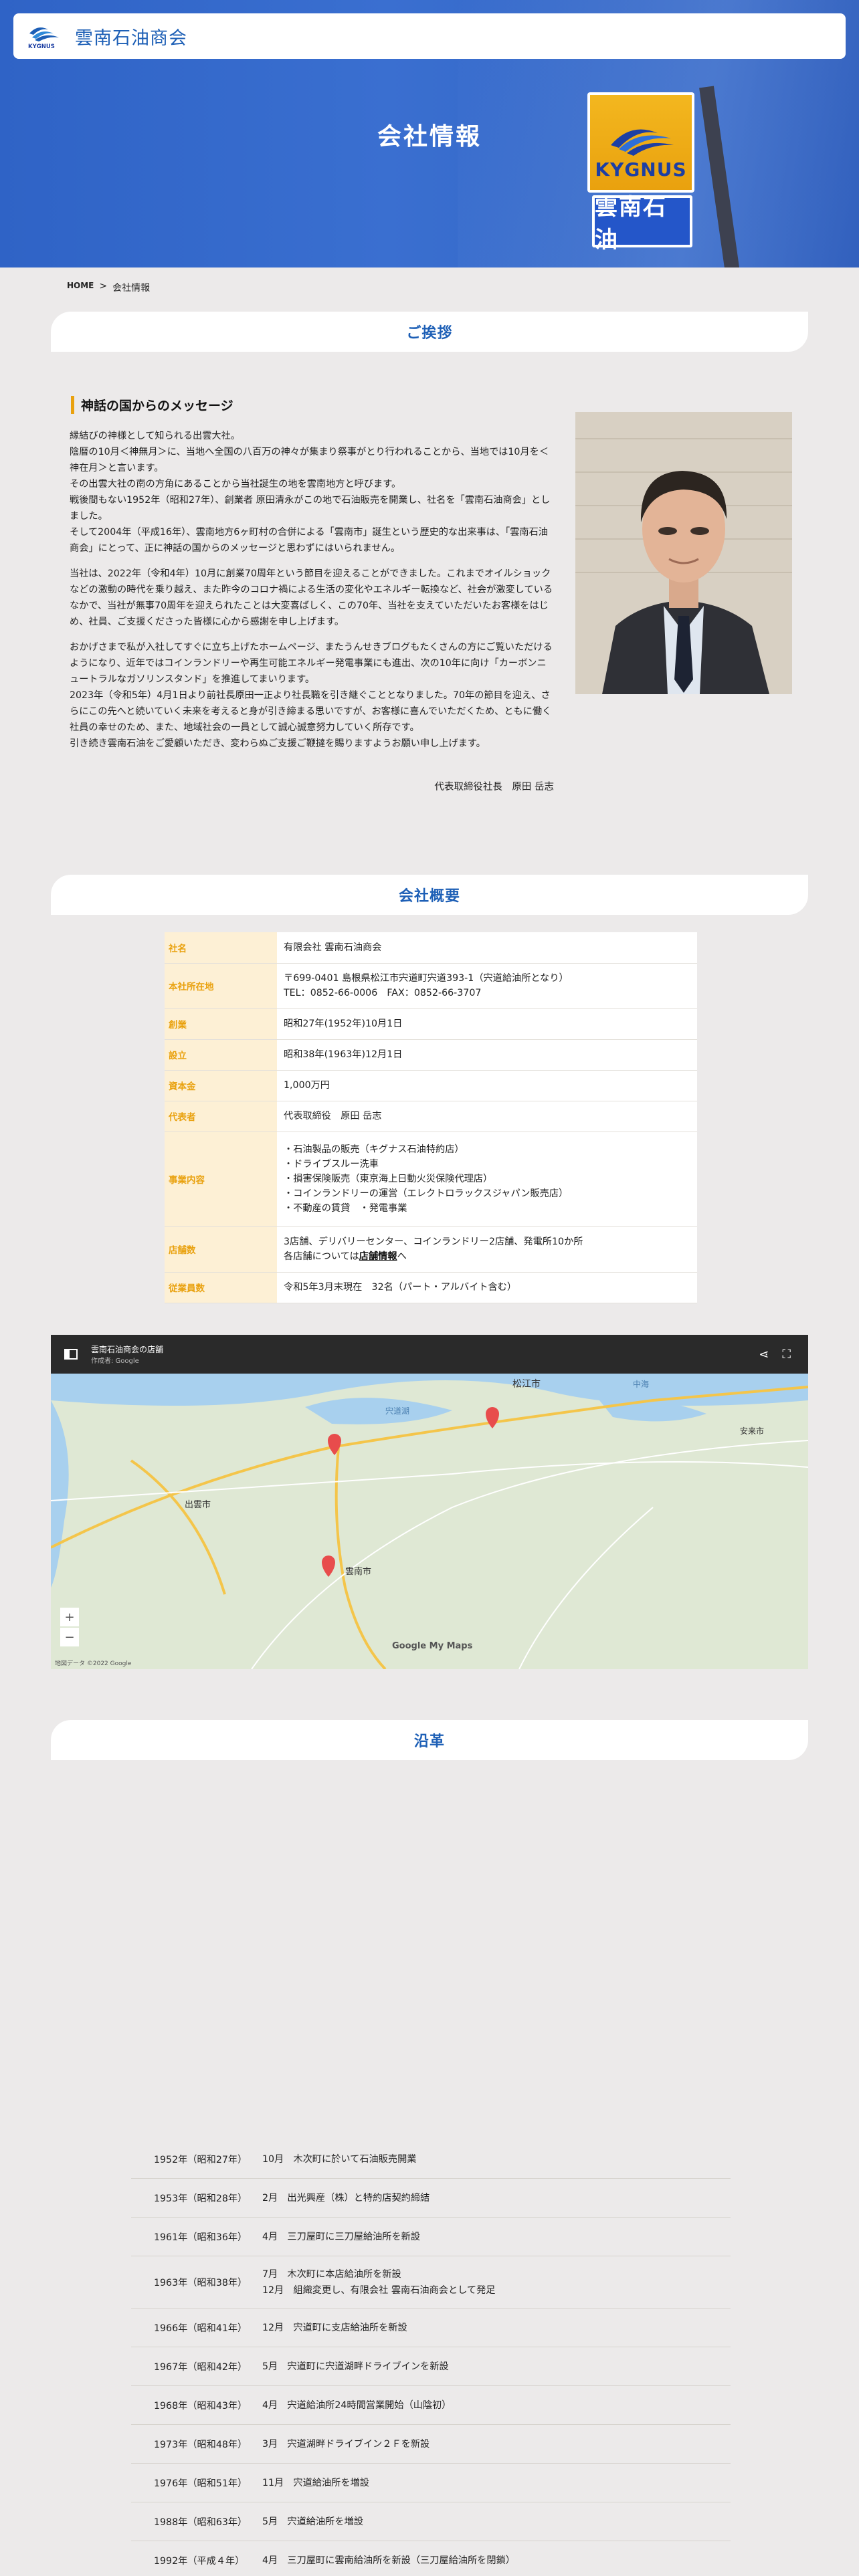 Image resolution: width=859 pixels, height=2576 pixels. Describe the element at coordinates (641, 1384) in the screenshot. I see `map-label: 中海` at that location.